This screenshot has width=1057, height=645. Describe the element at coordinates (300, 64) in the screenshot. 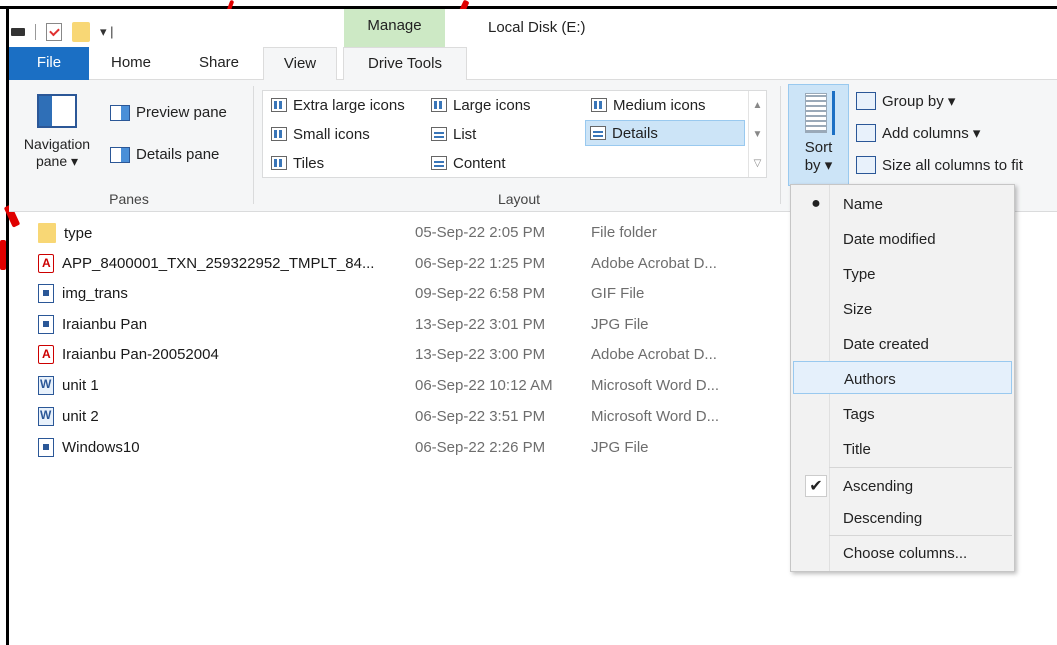

I see `tab-view: View` at that location.